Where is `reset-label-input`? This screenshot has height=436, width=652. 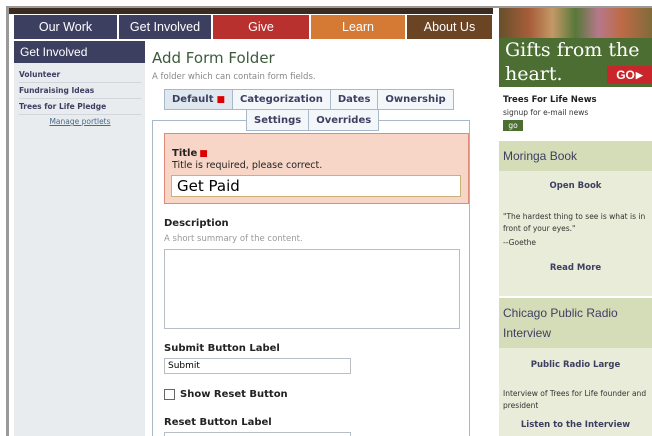 reset-label-input is located at coordinates (257, 434).